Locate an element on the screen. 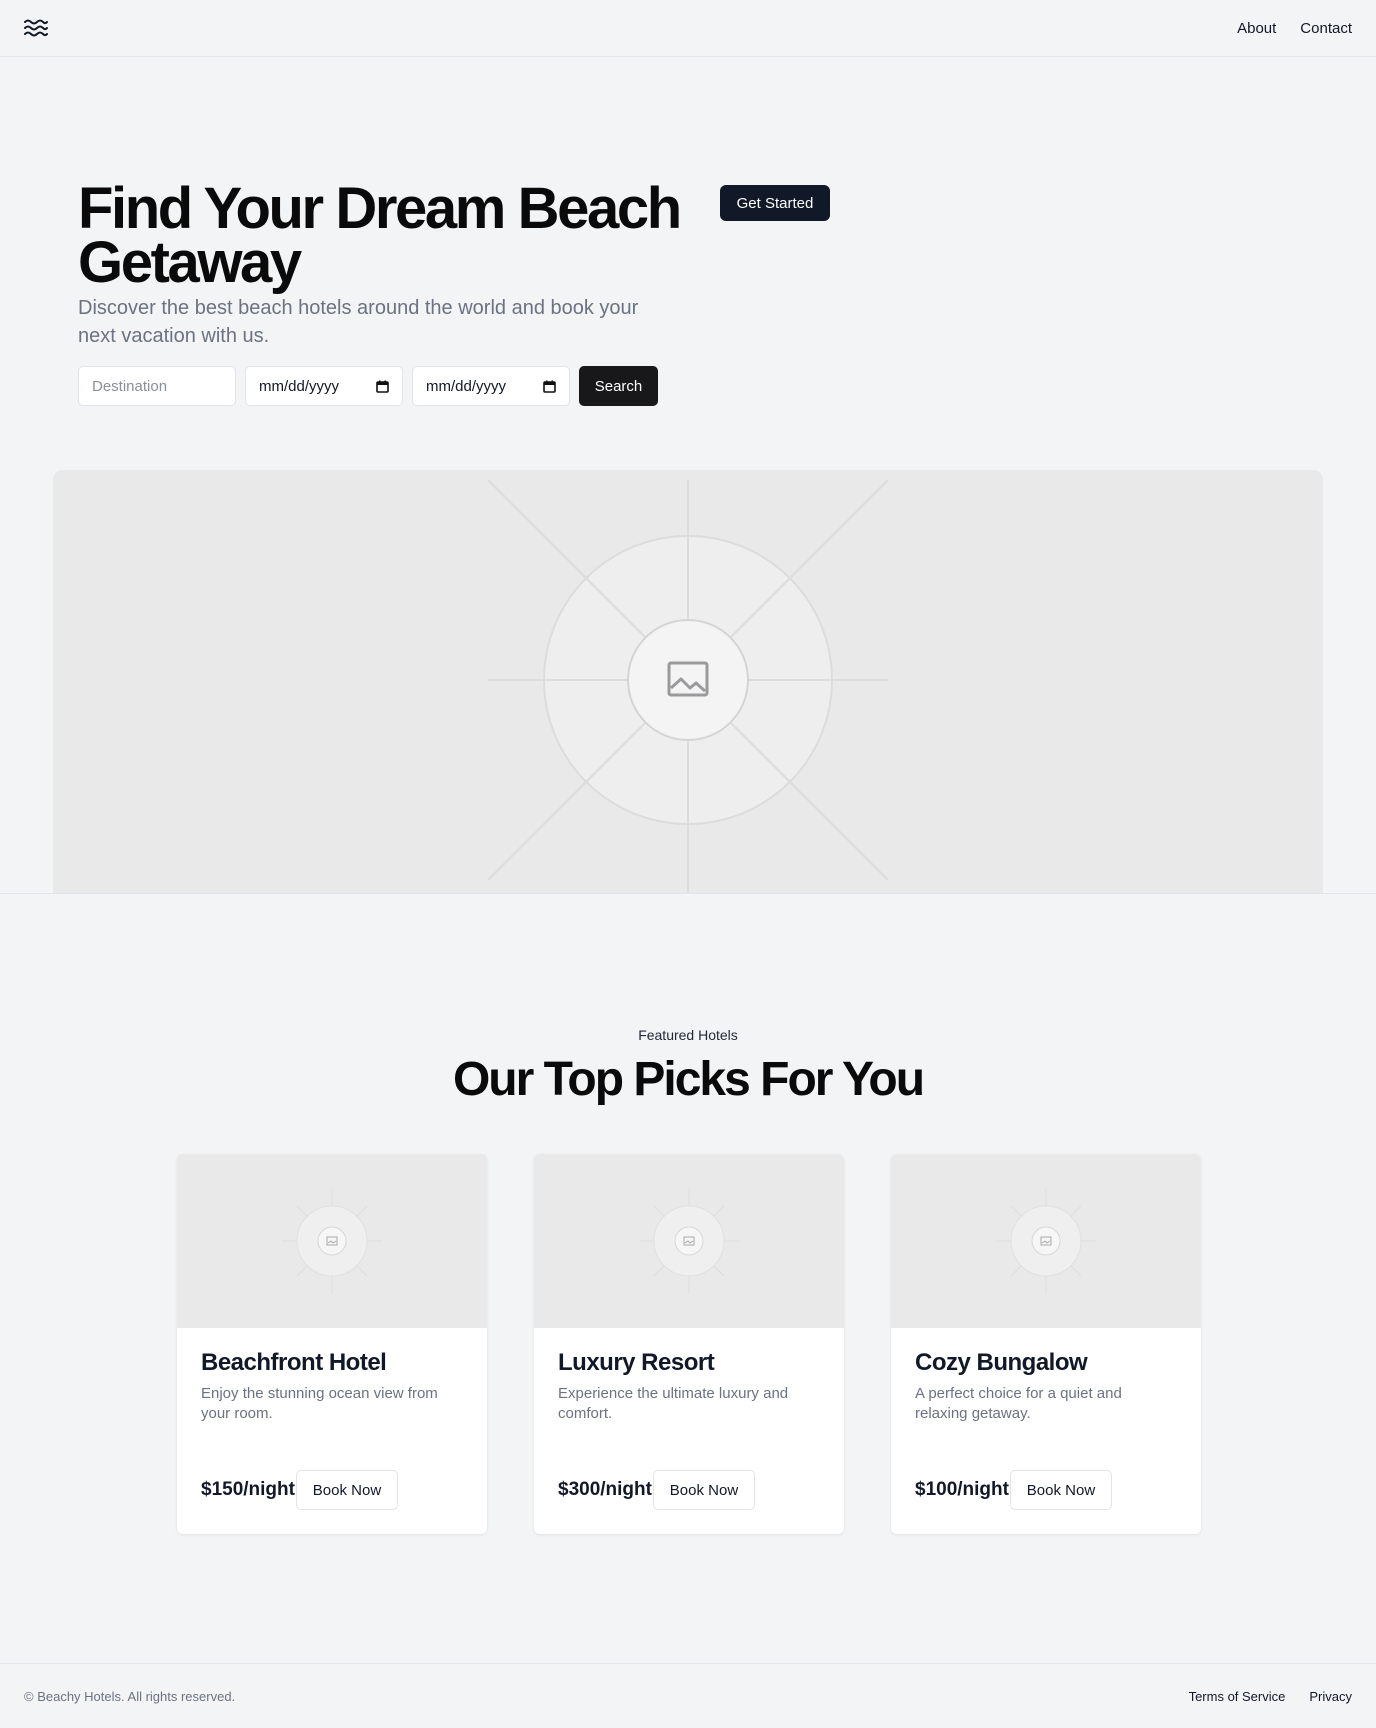  footer-link-privacy: Privacy is located at coordinates (1330, 1696).